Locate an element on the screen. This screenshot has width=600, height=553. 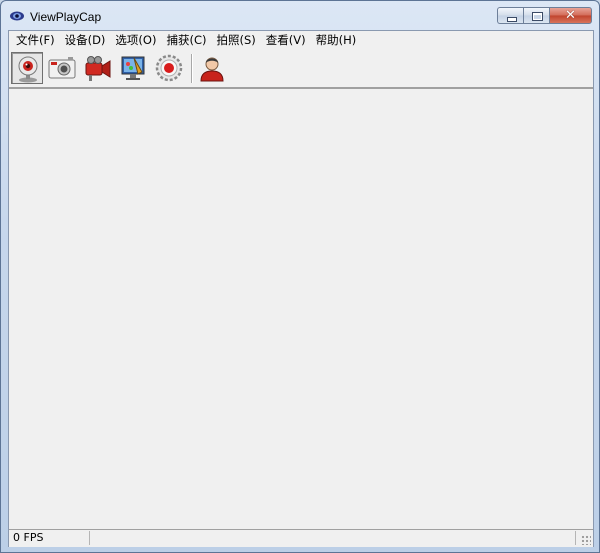
close-icon: ✕ is located at coordinates (570, 15).